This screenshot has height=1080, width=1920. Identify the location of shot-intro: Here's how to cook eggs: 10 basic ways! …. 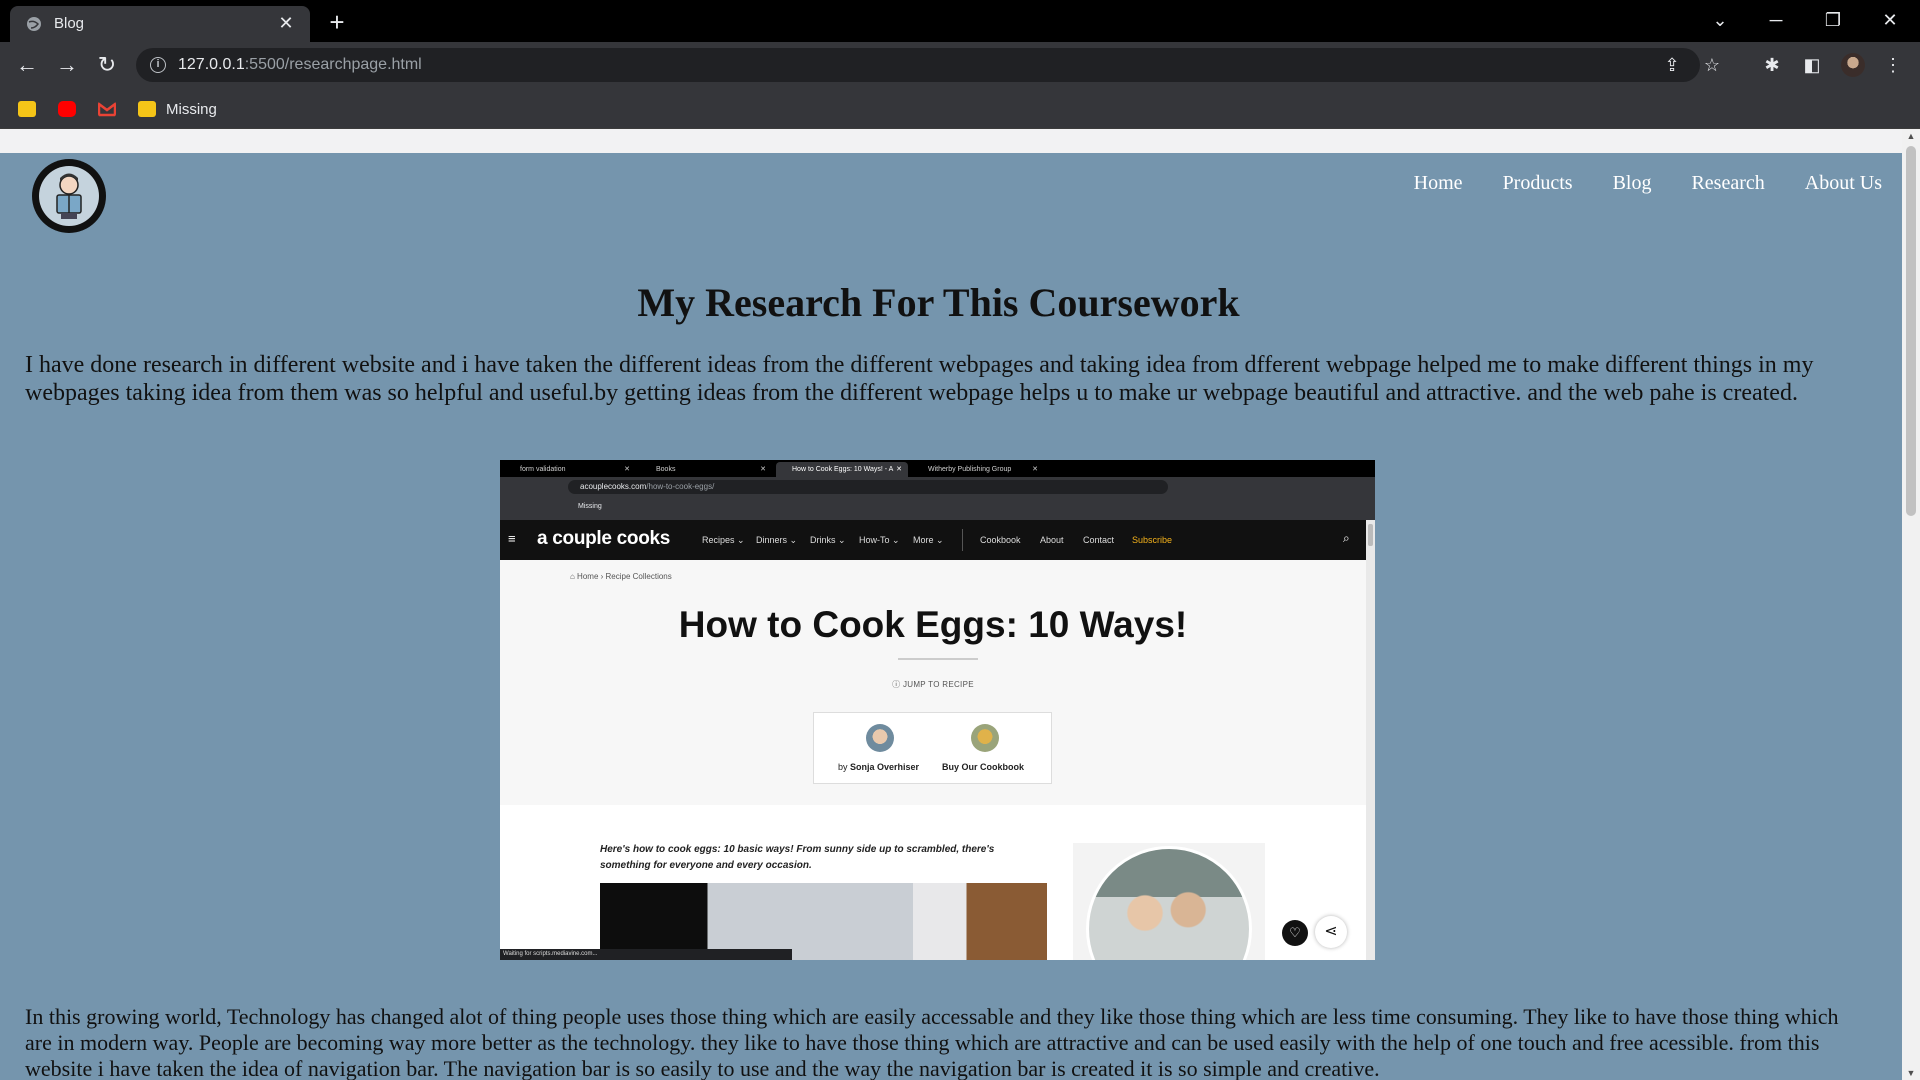
(797, 857).